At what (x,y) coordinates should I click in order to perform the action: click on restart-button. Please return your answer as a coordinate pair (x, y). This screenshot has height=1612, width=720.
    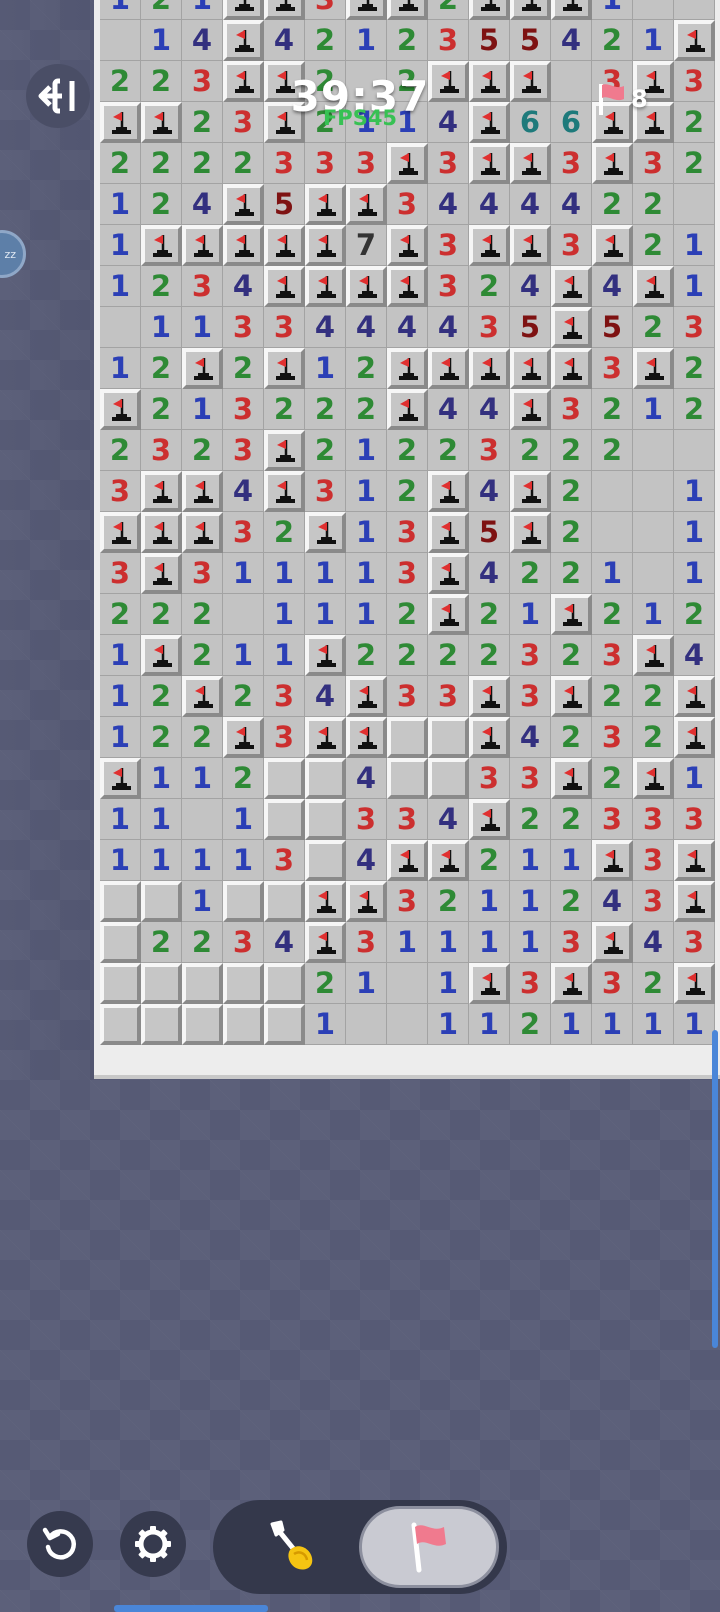
    Looking at the image, I should click on (60, 1544).